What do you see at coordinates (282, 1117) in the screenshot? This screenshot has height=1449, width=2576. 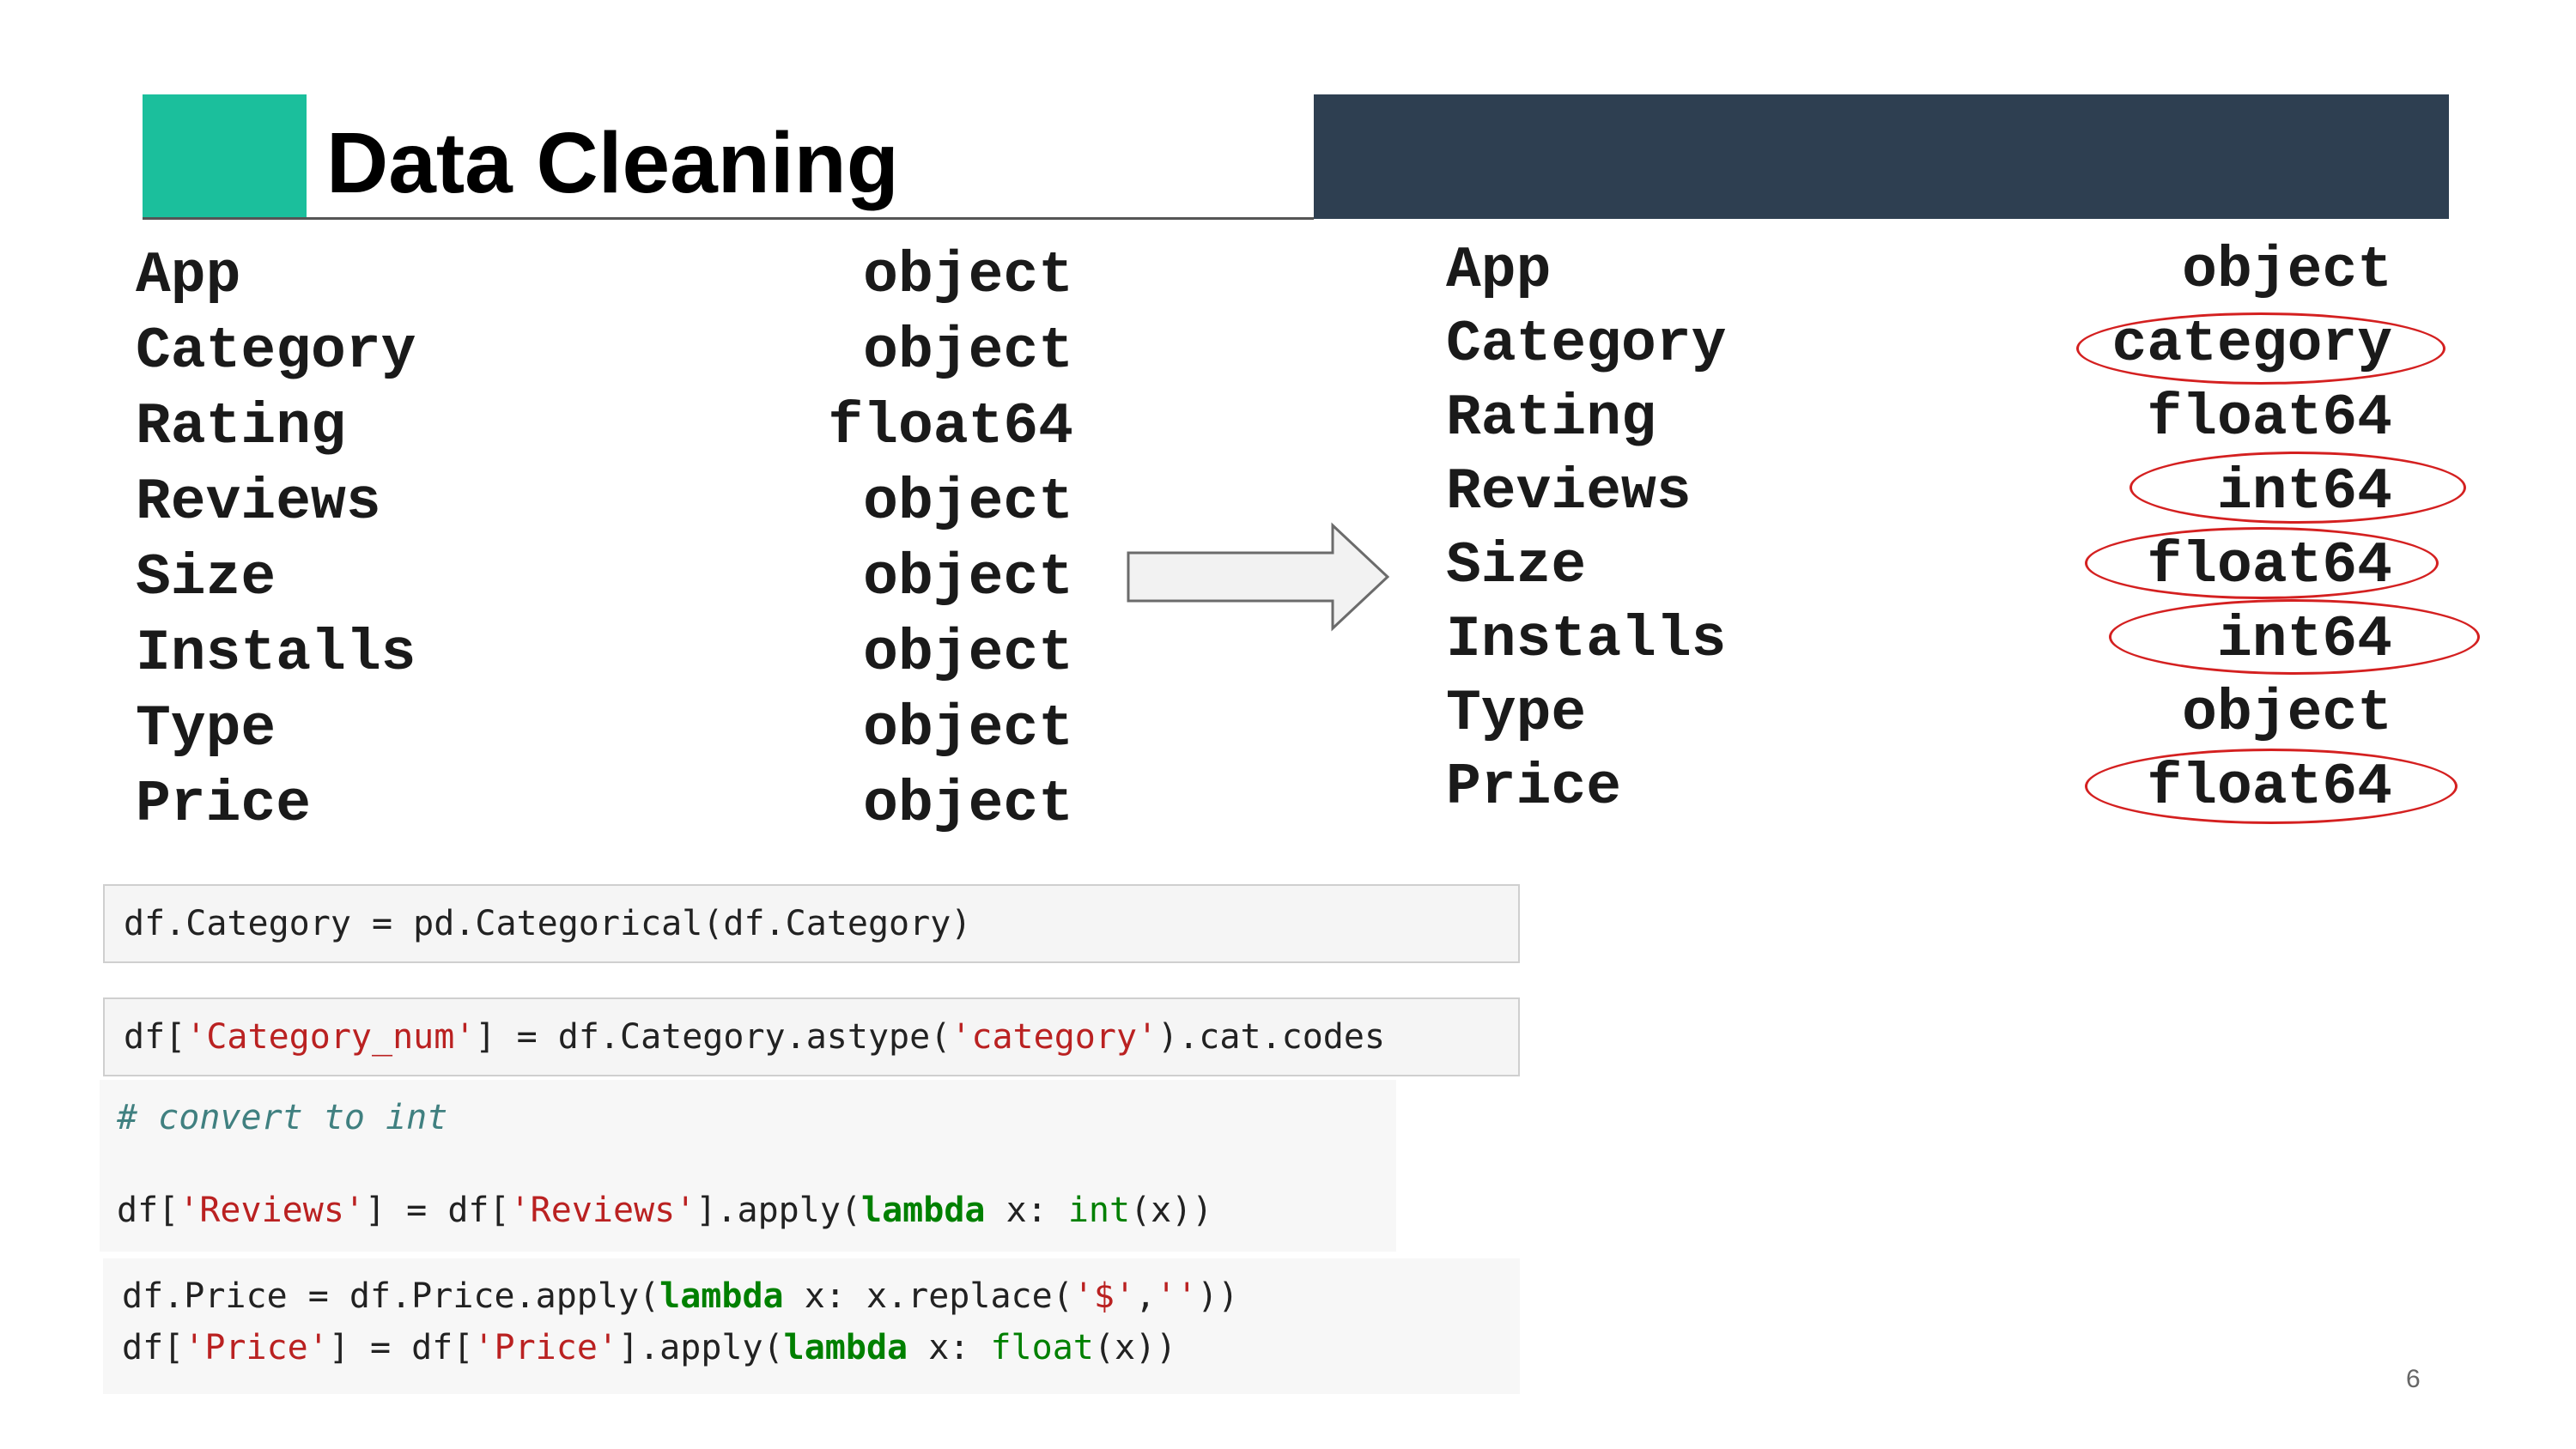 I see `code-comment: # convert to int` at bounding box center [282, 1117].